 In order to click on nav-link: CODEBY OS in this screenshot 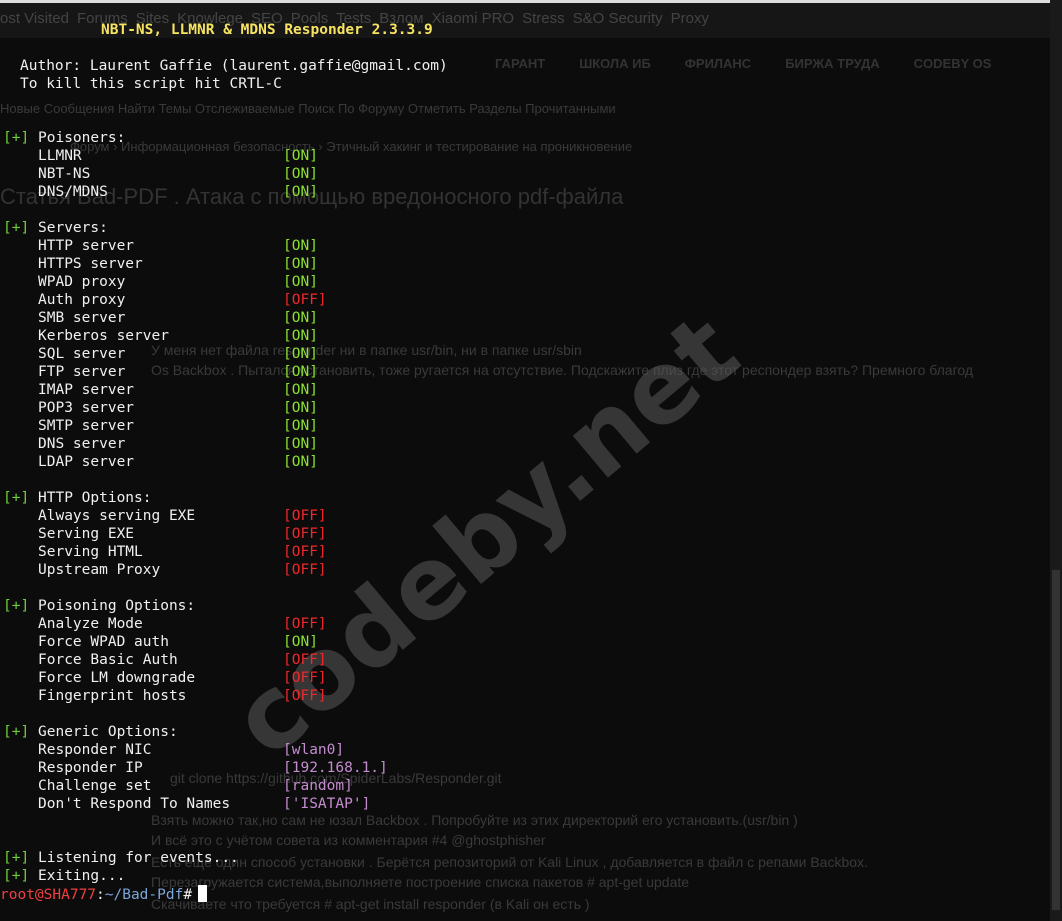, I will do `click(953, 63)`.